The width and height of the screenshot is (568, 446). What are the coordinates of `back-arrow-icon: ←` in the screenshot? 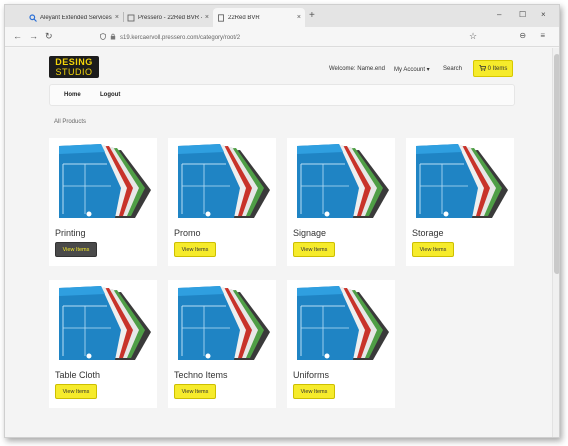 It's located at (17, 36).